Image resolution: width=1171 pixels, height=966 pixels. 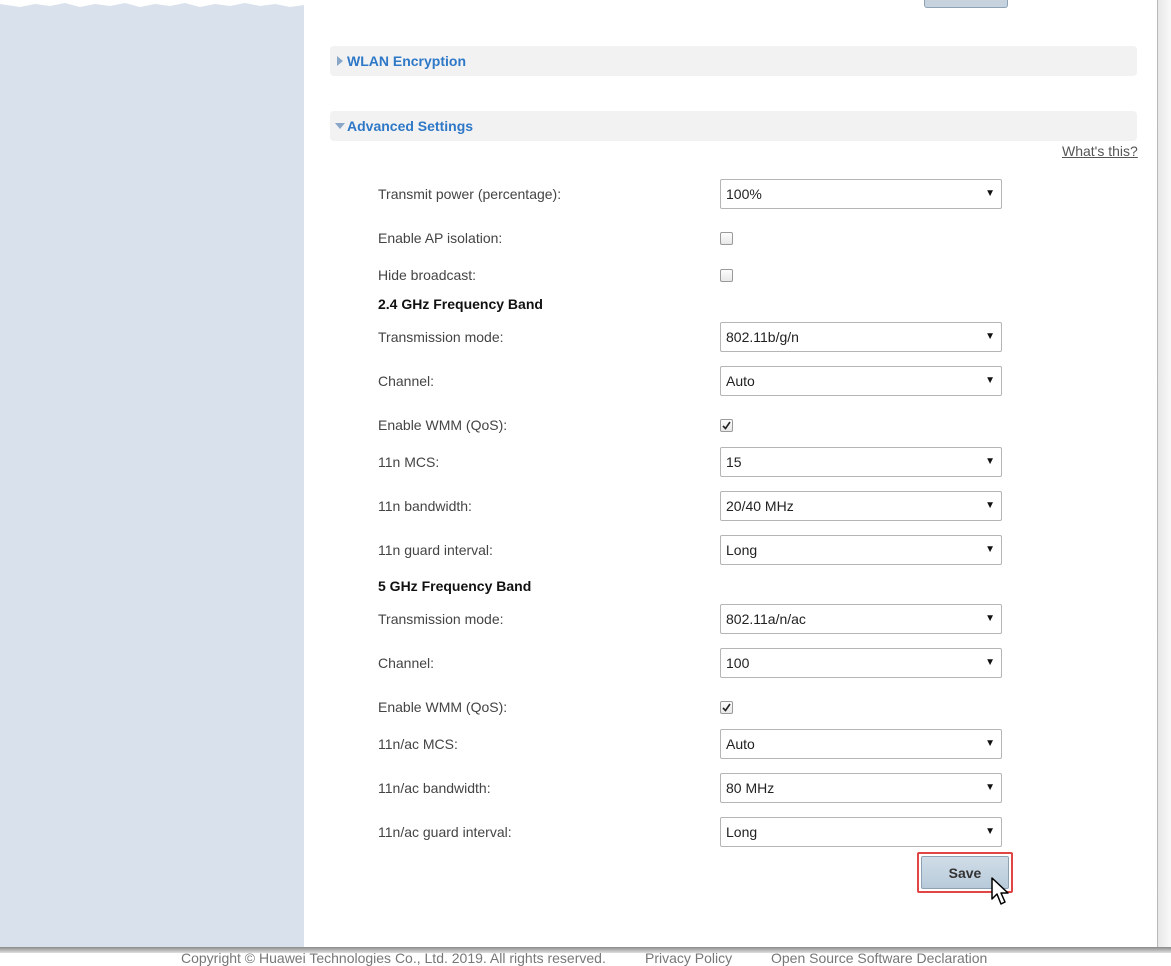 I want to click on band-24-wmm-checkbox, so click(x=726, y=425).